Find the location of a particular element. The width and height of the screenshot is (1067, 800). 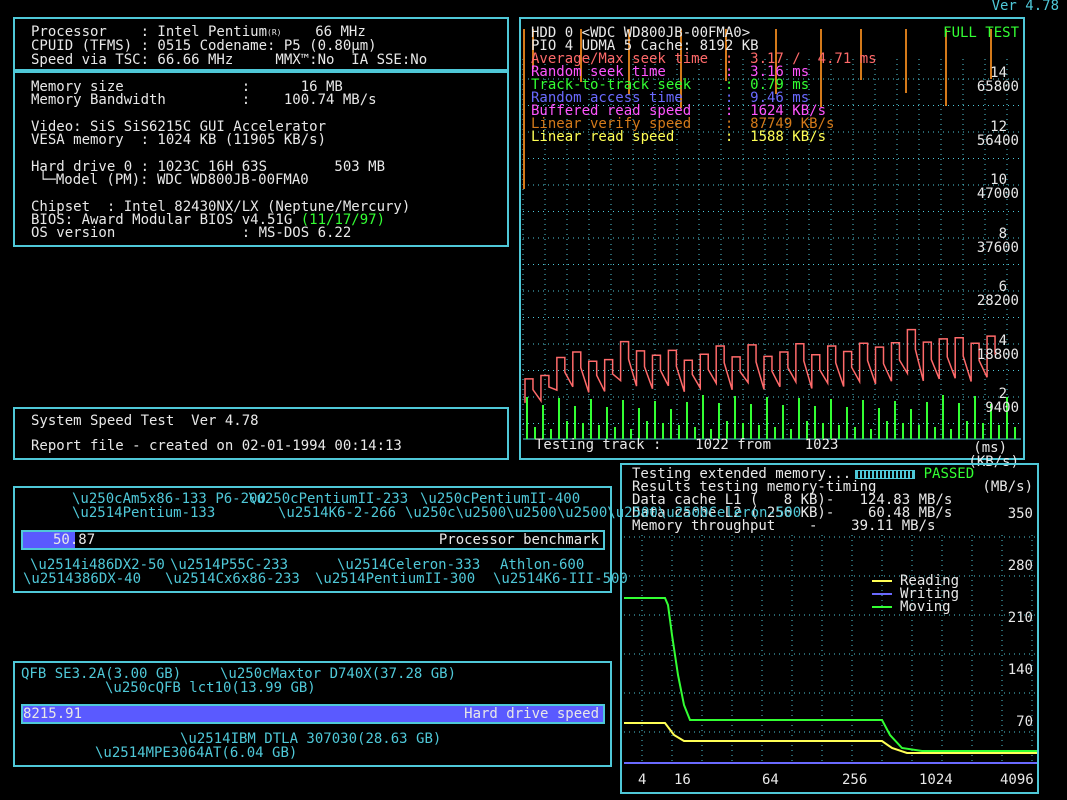

cpu-benchmark-bar: 50.87 Processor benchmark is located at coordinates (313, 540).